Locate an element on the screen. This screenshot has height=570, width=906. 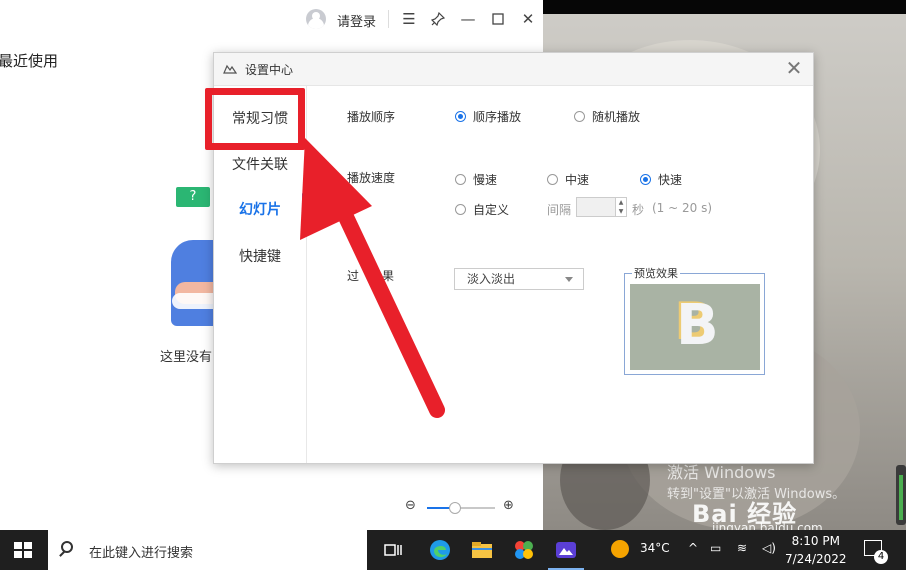
sidebar-item-file-assoc: 文件关联 is located at coordinates (260, 164).